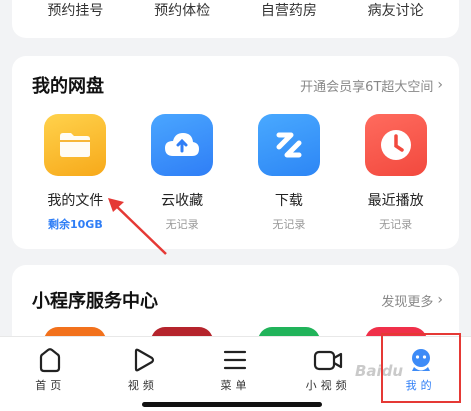  Describe the element at coordinates (142, 385) in the screenshot. I see `nav-video-label: 视频` at that location.